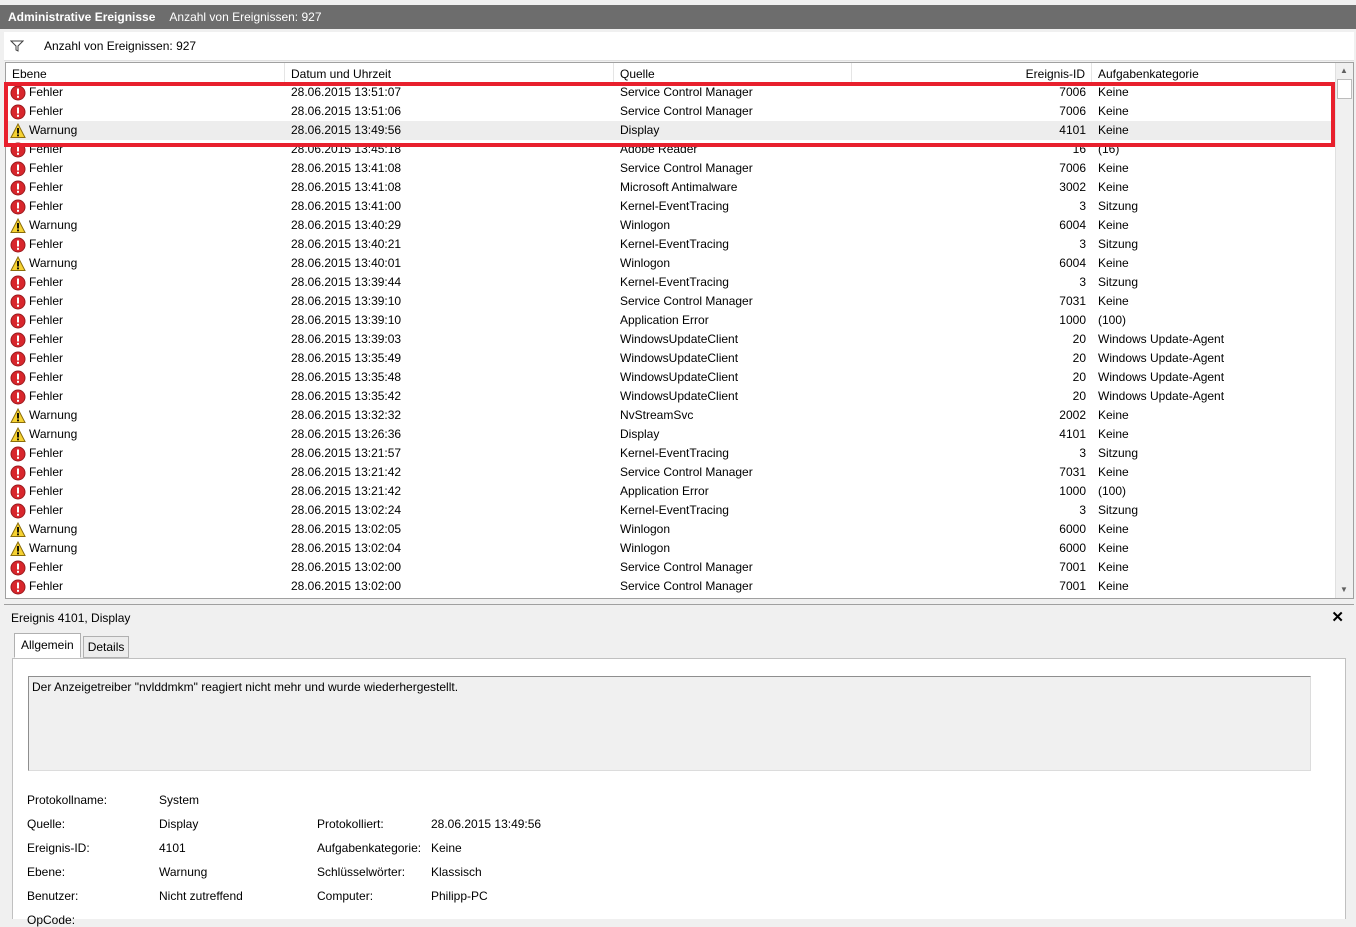 The height and width of the screenshot is (927, 1356). I want to click on source-cell: Kernel-EventTracing, so click(674, 453).